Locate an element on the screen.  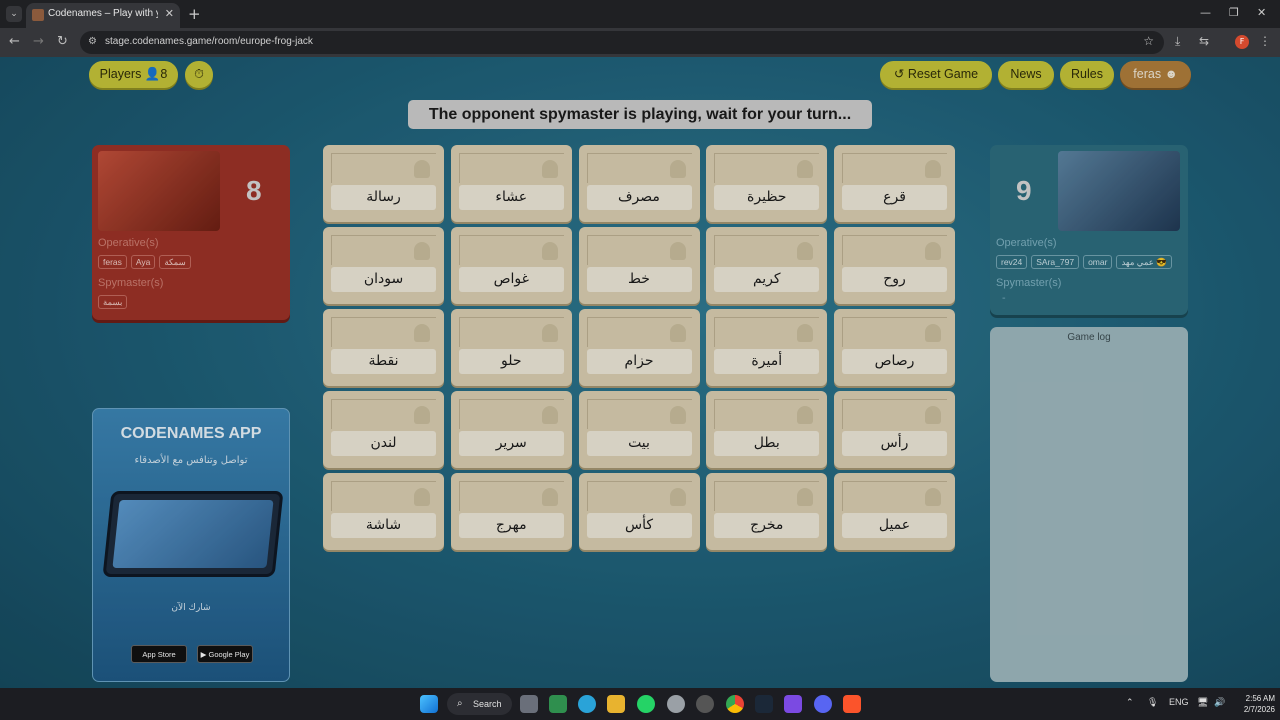
word-card: حزام is located at coordinates (639, 347).